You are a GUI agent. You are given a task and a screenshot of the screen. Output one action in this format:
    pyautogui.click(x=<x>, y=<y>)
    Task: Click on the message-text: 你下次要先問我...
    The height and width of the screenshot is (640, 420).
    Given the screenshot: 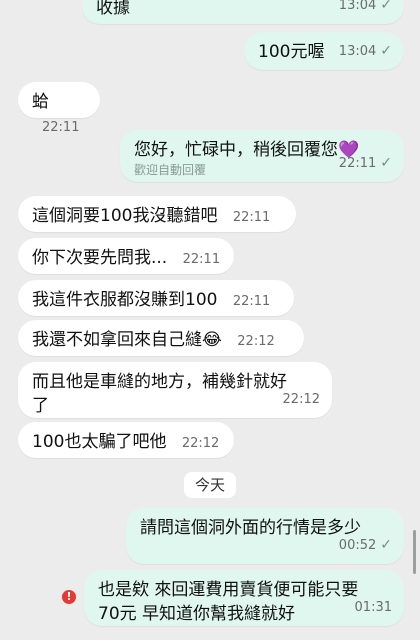 What is the action you would take?
    pyautogui.click(x=100, y=258)
    